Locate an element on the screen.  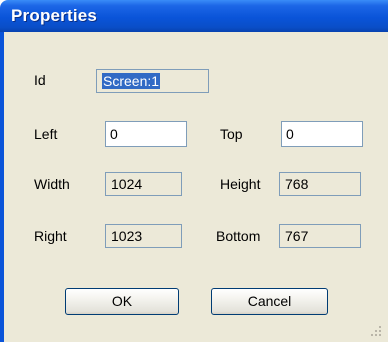
left-label: Left is located at coordinates (46, 134).